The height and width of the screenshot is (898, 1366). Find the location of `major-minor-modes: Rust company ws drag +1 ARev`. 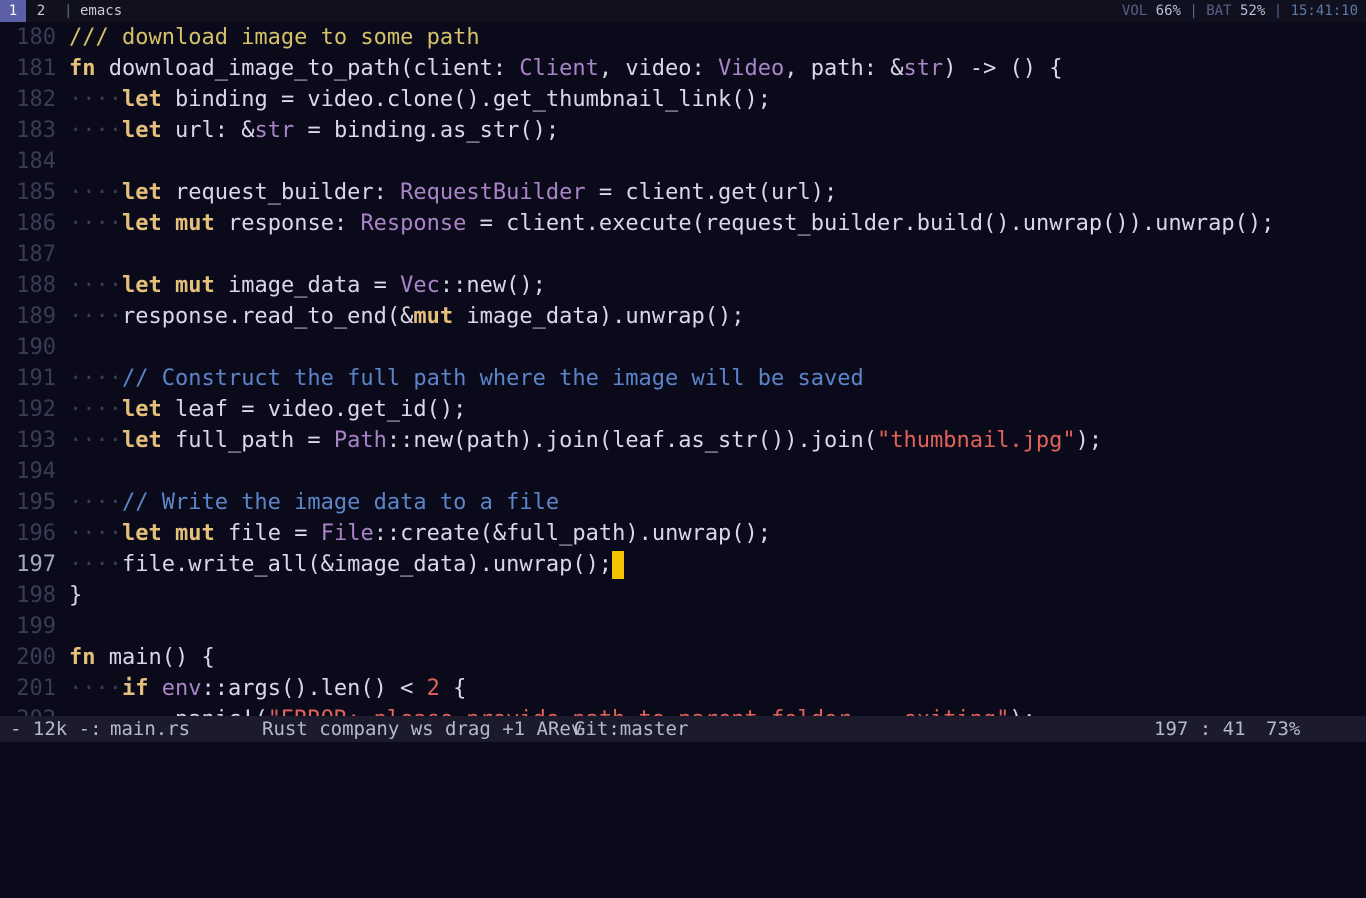

major-minor-modes: Rust company ws drag +1 ARev is located at coordinates (422, 729).